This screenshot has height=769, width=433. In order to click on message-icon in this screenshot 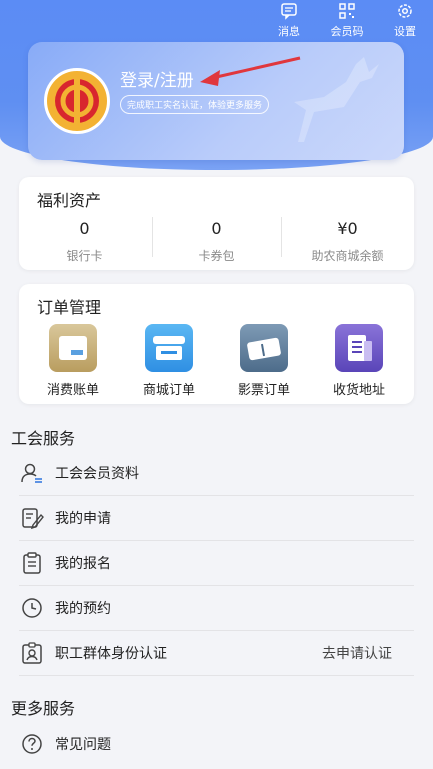, I will do `click(289, 11)`.